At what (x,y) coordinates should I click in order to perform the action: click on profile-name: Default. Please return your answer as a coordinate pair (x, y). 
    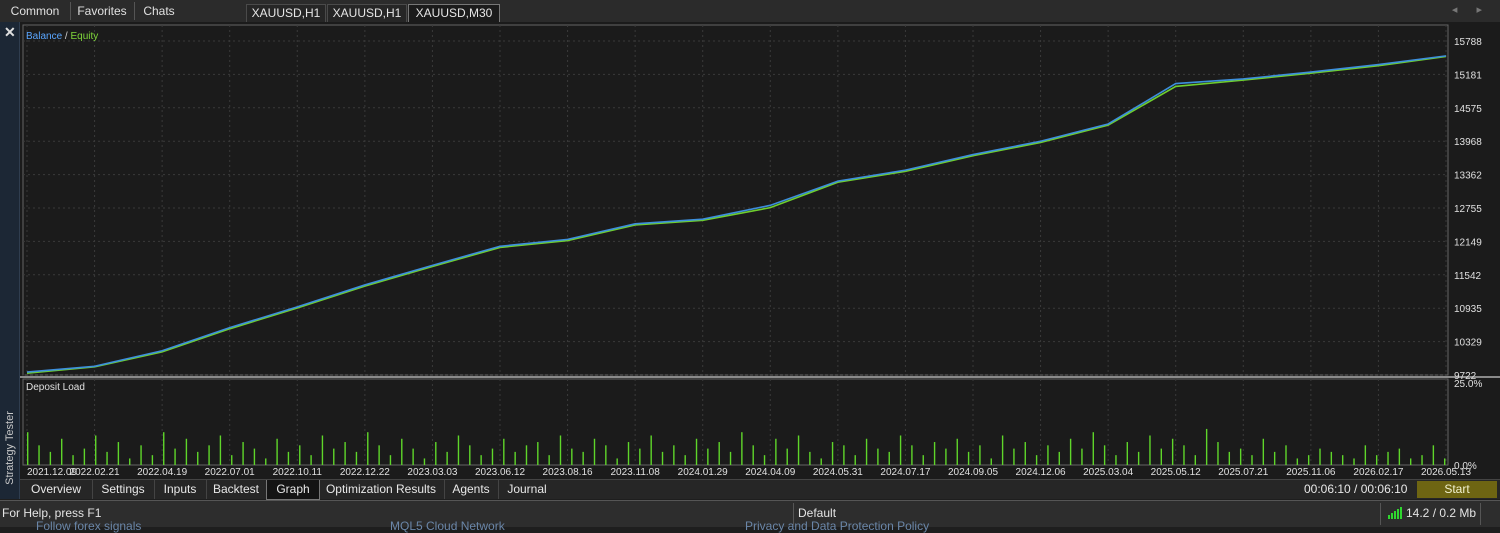
    Looking at the image, I should click on (817, 513).